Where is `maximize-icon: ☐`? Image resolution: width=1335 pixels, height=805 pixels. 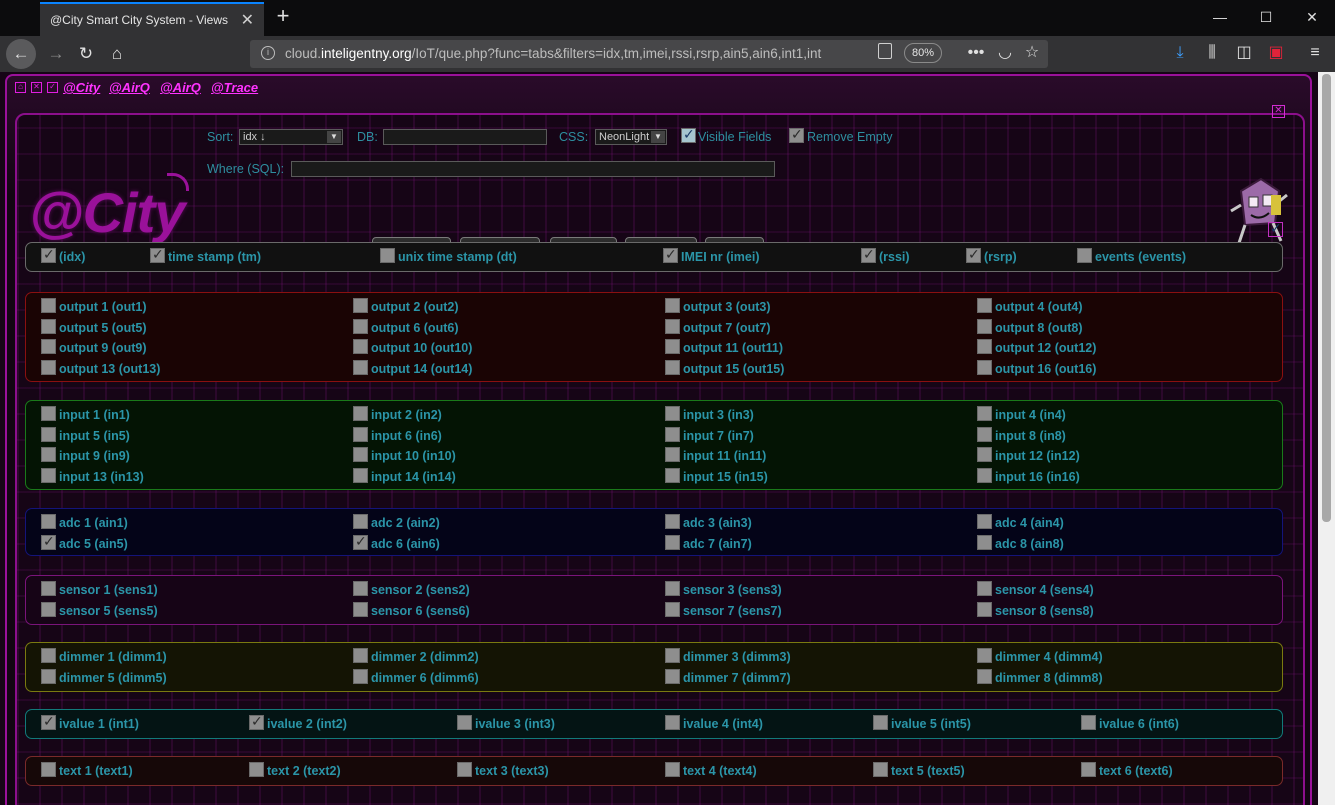 maximize-icon: ☐ is located at coordinates (1266, 17).